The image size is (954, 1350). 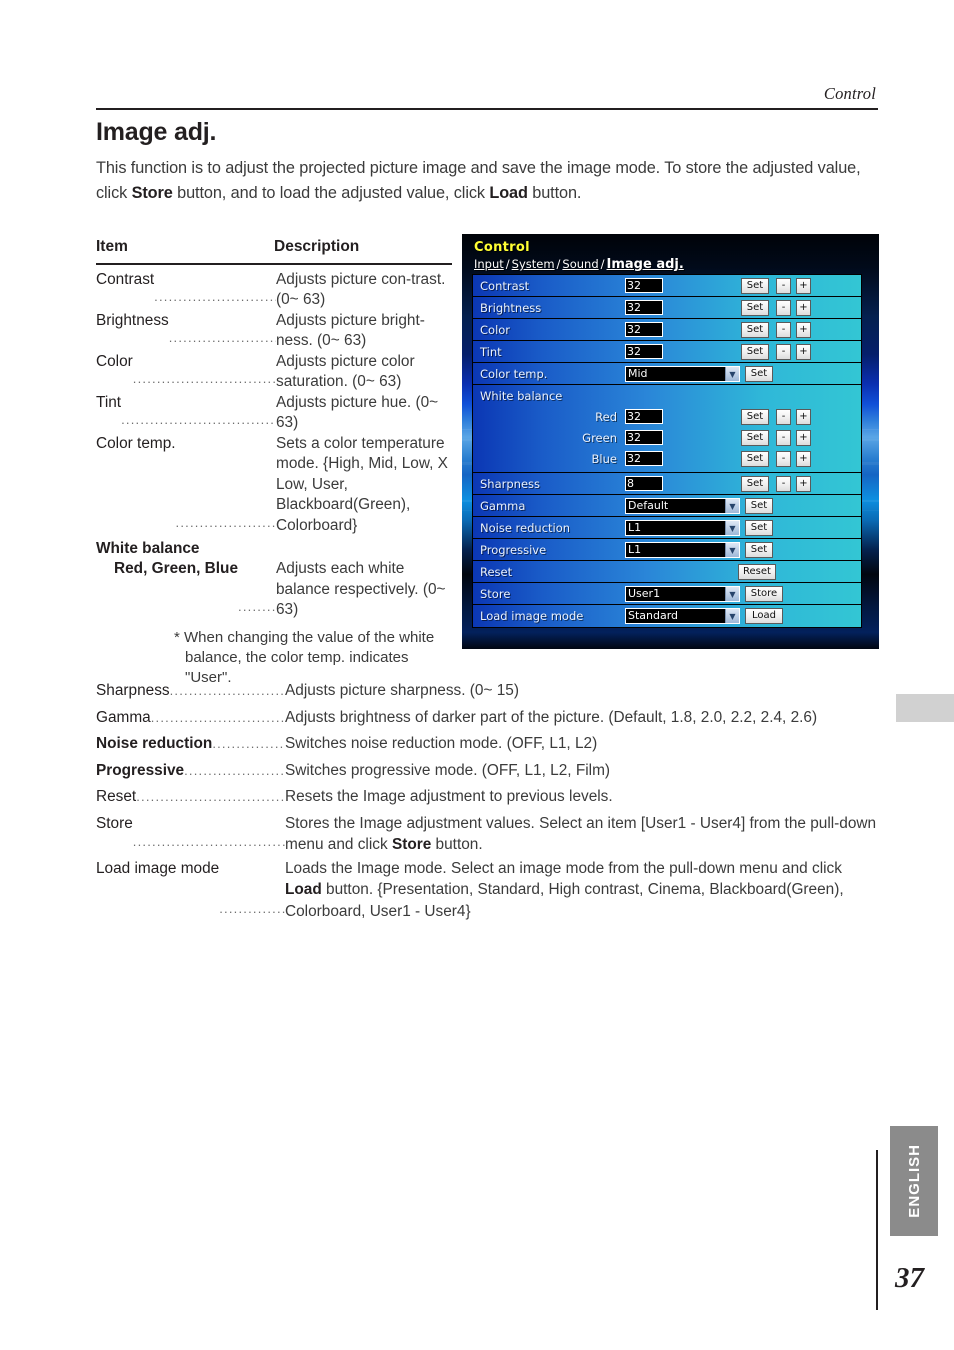 What do you see at coordinates (645, 264) in the screenshot?
I see `breadcrumb-current-image-adj: Image adj.` at bounding box center [645, 264].